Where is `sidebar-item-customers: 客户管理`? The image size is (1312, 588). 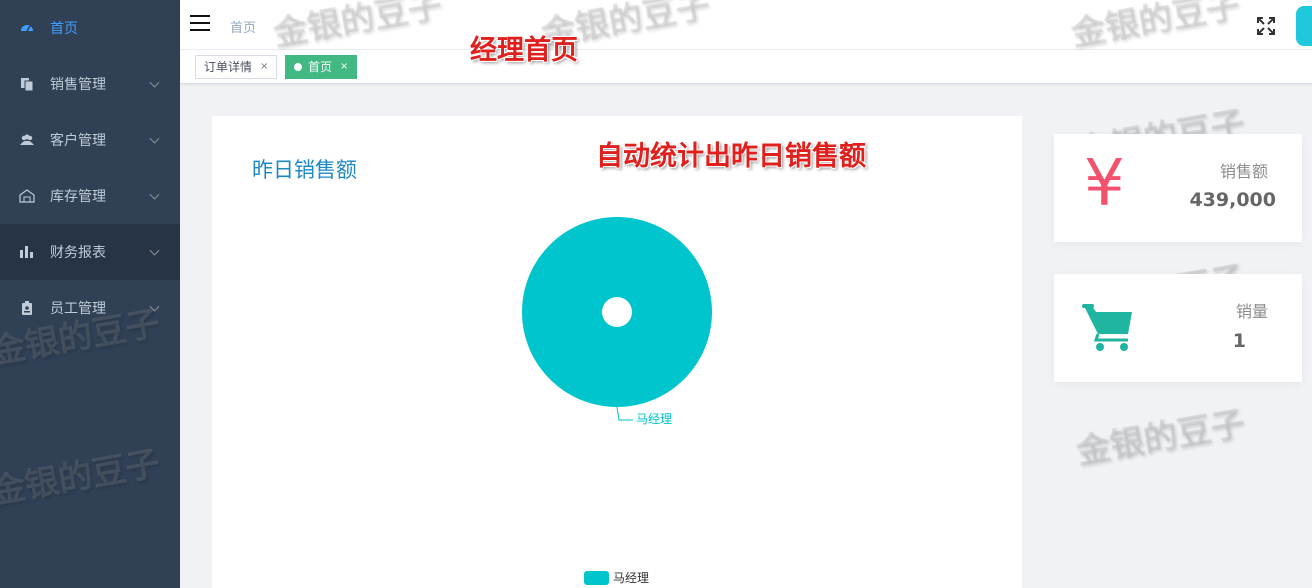 sidebar-item-customers: 客户管理 is located at coordinates (90, 140).